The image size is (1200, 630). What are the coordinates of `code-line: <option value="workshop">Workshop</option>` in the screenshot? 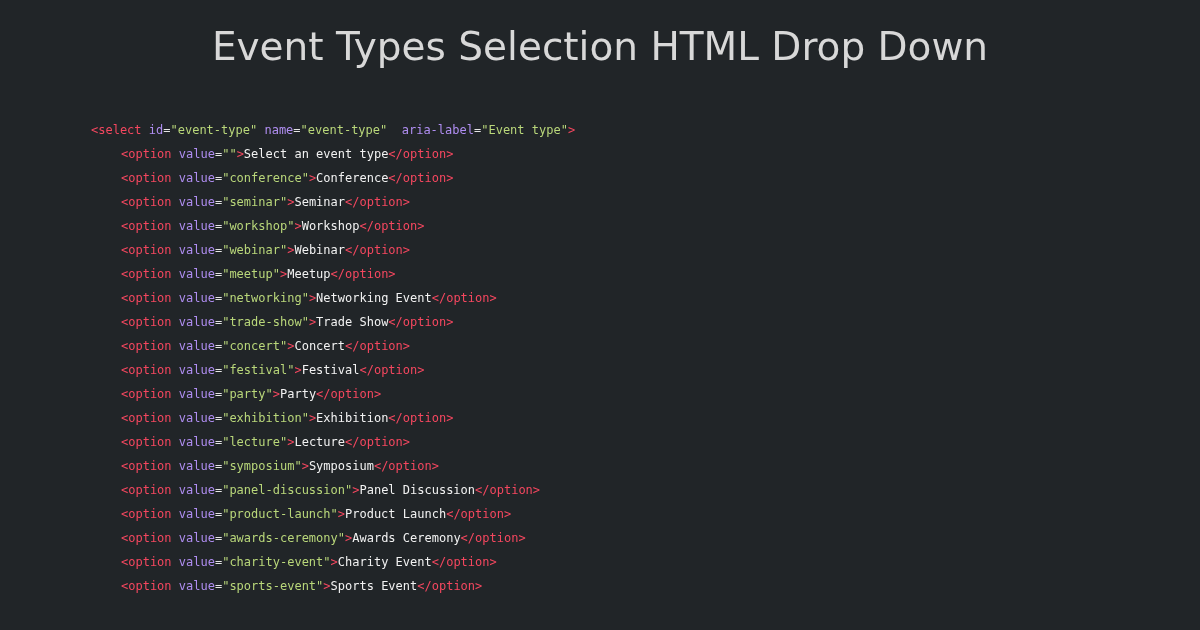 It's located at (273, 226).